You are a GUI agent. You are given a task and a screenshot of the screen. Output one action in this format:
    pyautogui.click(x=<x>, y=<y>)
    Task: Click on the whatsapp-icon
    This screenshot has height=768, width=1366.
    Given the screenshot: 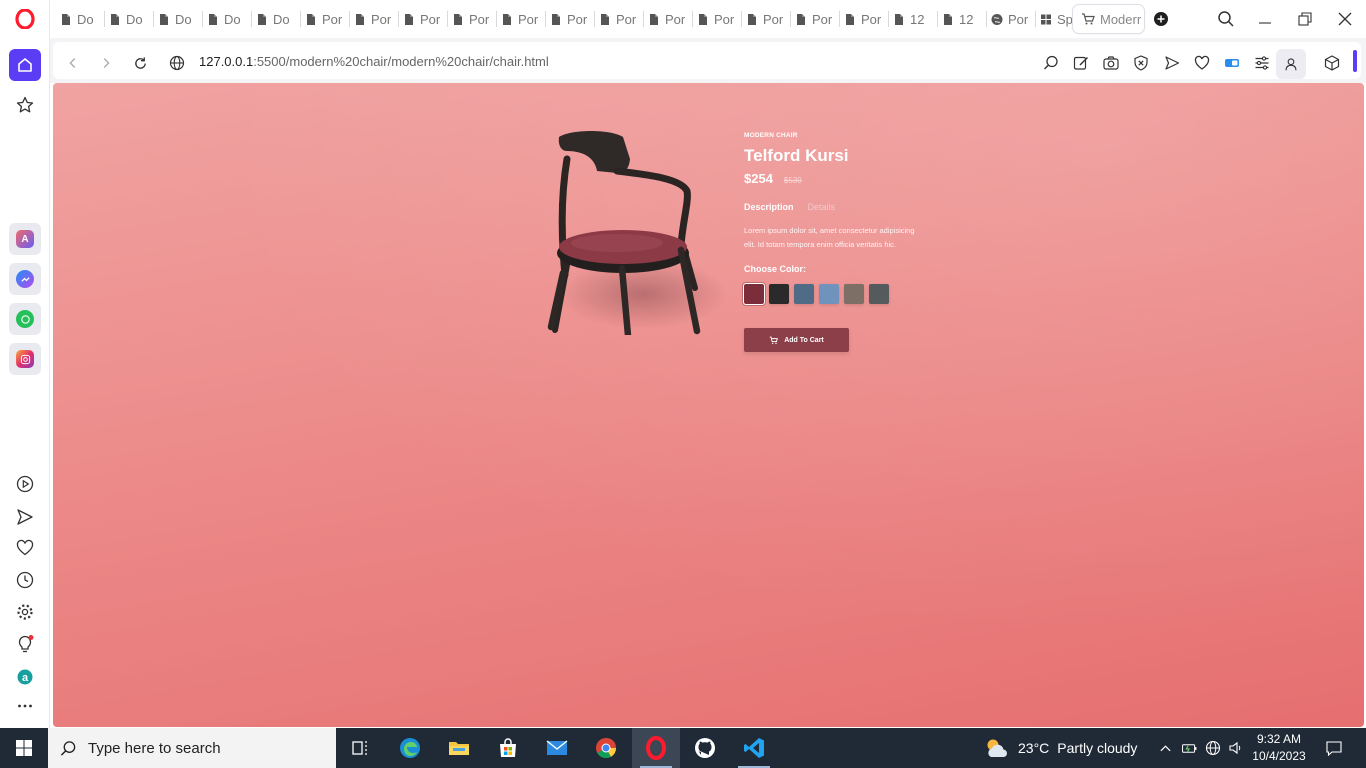 What is the action you would take?
    pyautogui.click(x=25, y=319)
    